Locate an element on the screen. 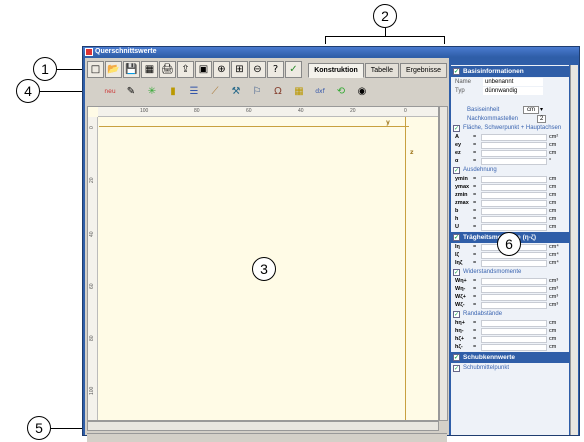 This screenshot has width=584, height=442. vruler-tick: 0 is located at coordinates (92, 127).